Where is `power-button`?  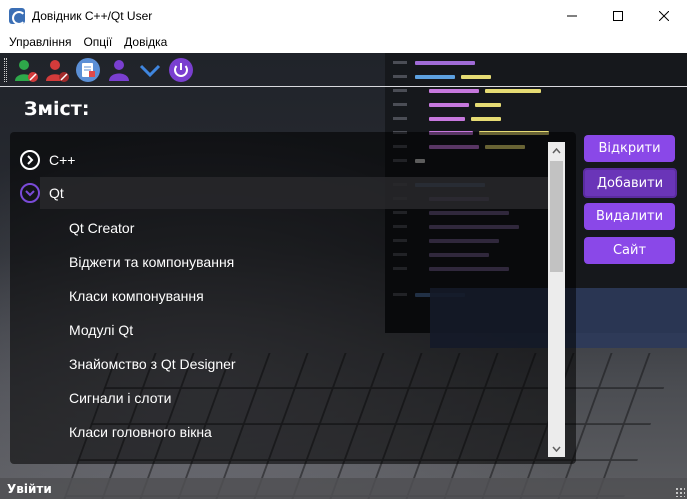
power-button is located at coordinates (181, 70).